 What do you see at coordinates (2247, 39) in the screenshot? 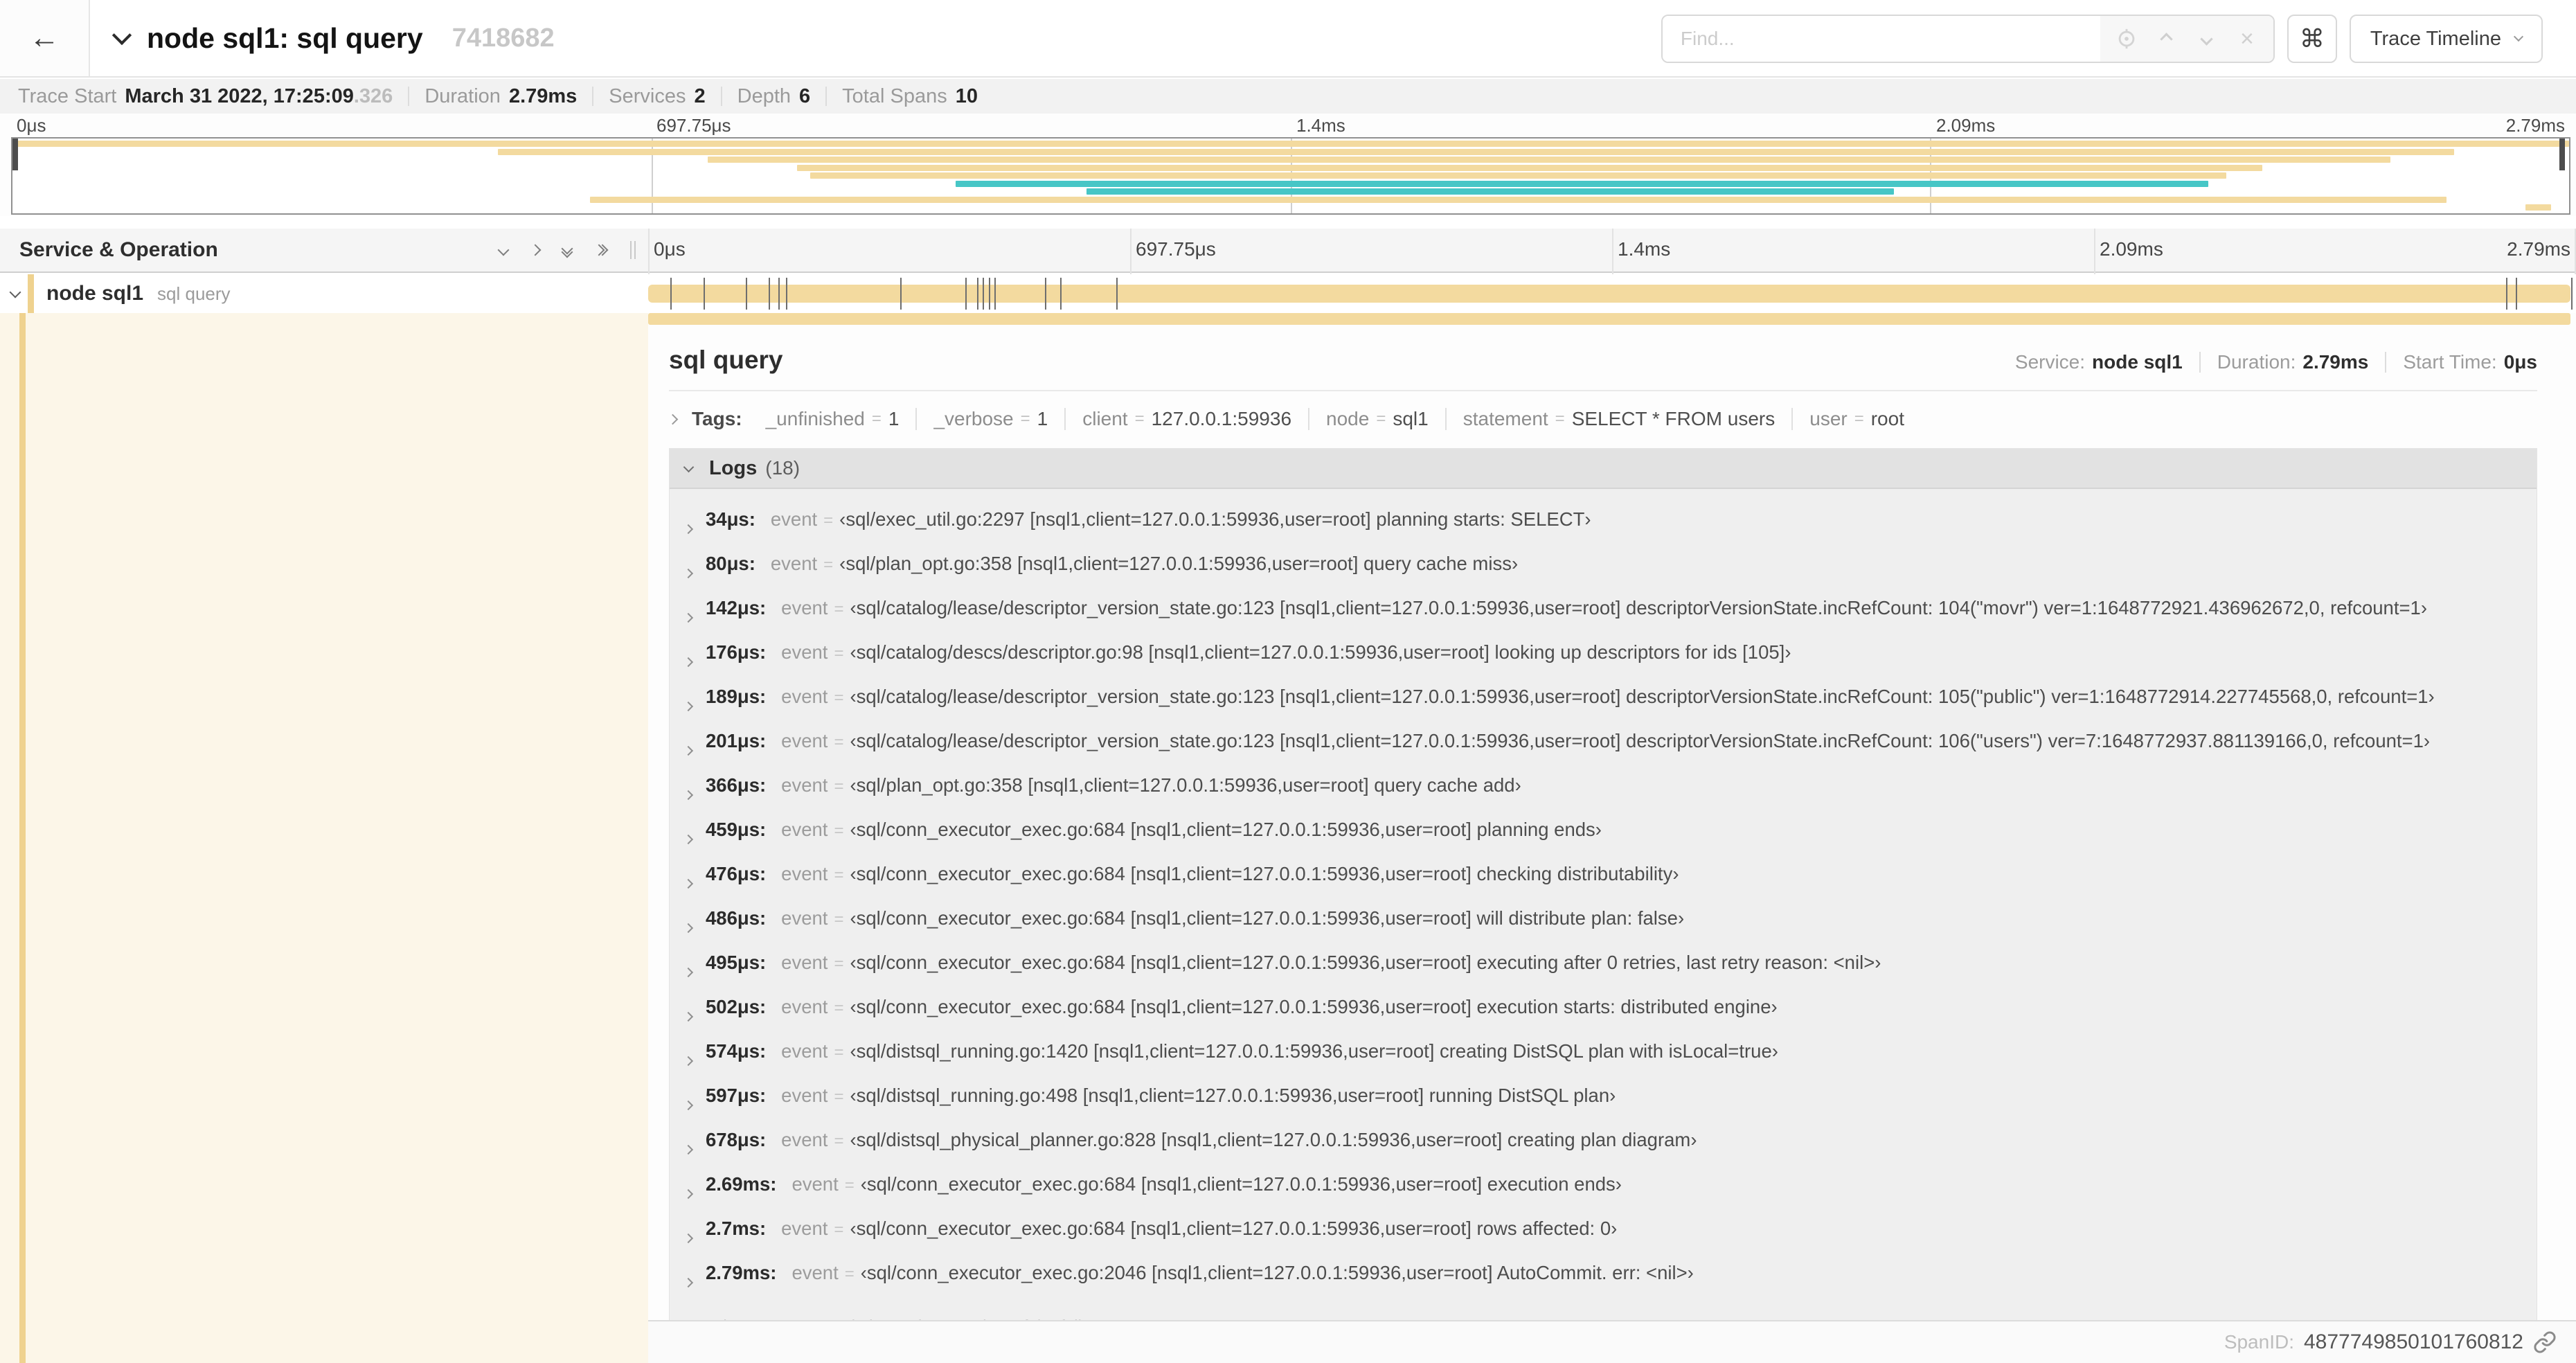
I see `clear-find-icon: ×` at bounding box center [2247, 39].